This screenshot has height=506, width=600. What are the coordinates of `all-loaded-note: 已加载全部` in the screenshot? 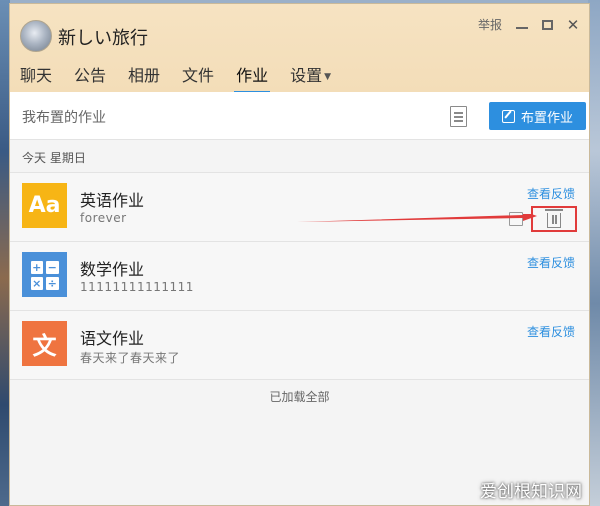 It's located at (299, 397).